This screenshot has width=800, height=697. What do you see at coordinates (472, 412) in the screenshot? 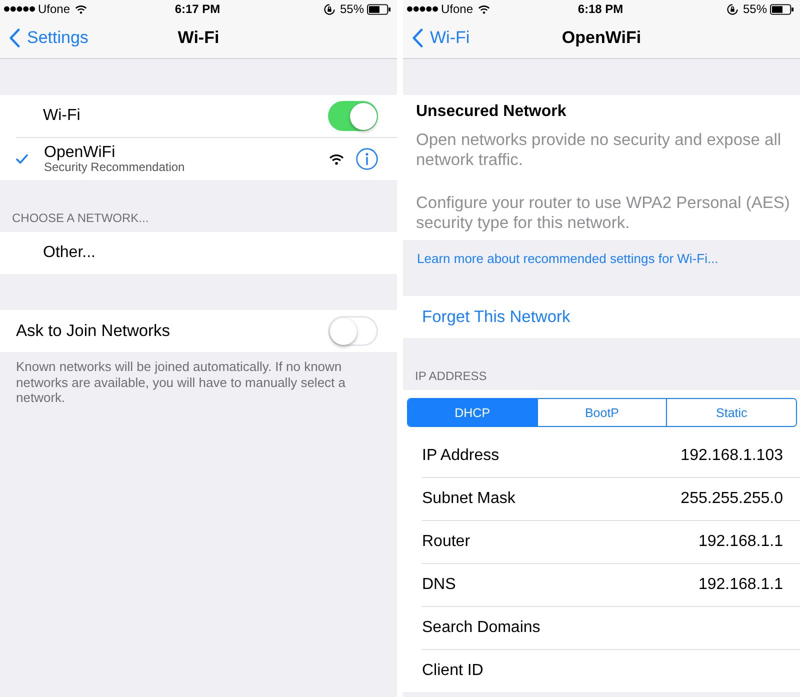
I see `segment-tab: DHCP` at bounding box center [472, 412].